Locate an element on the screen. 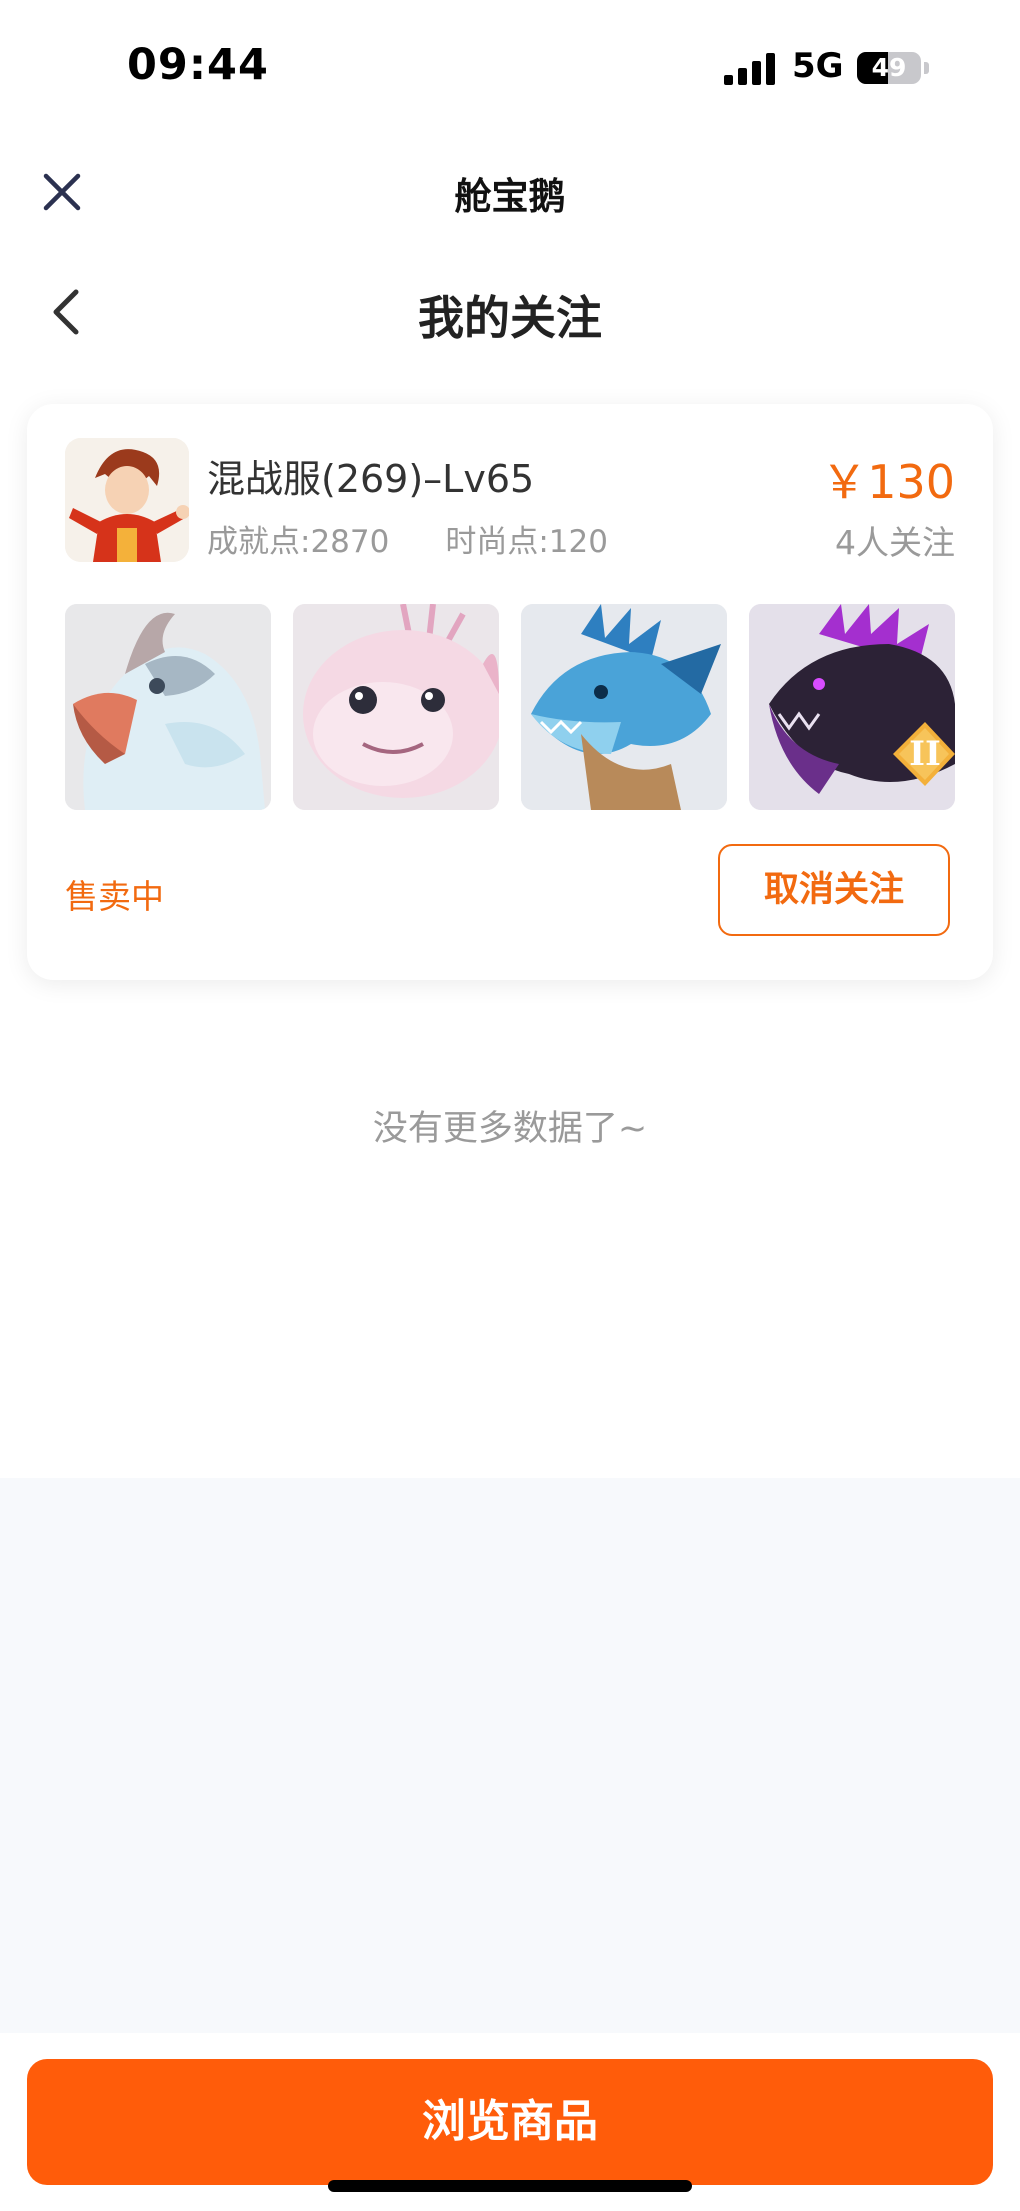 This screenshot has width=1020, height=2211. sale-status: 售卖中 is located at coordinates (114, 896).